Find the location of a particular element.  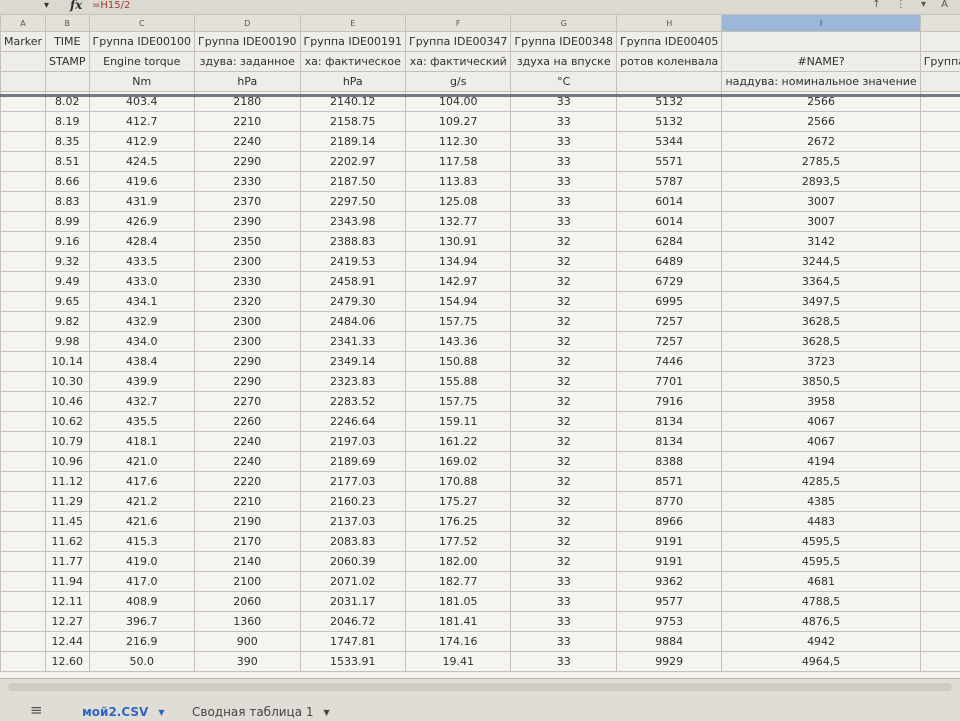

cell-c: 439.9 is located at coordinates (141, 382).